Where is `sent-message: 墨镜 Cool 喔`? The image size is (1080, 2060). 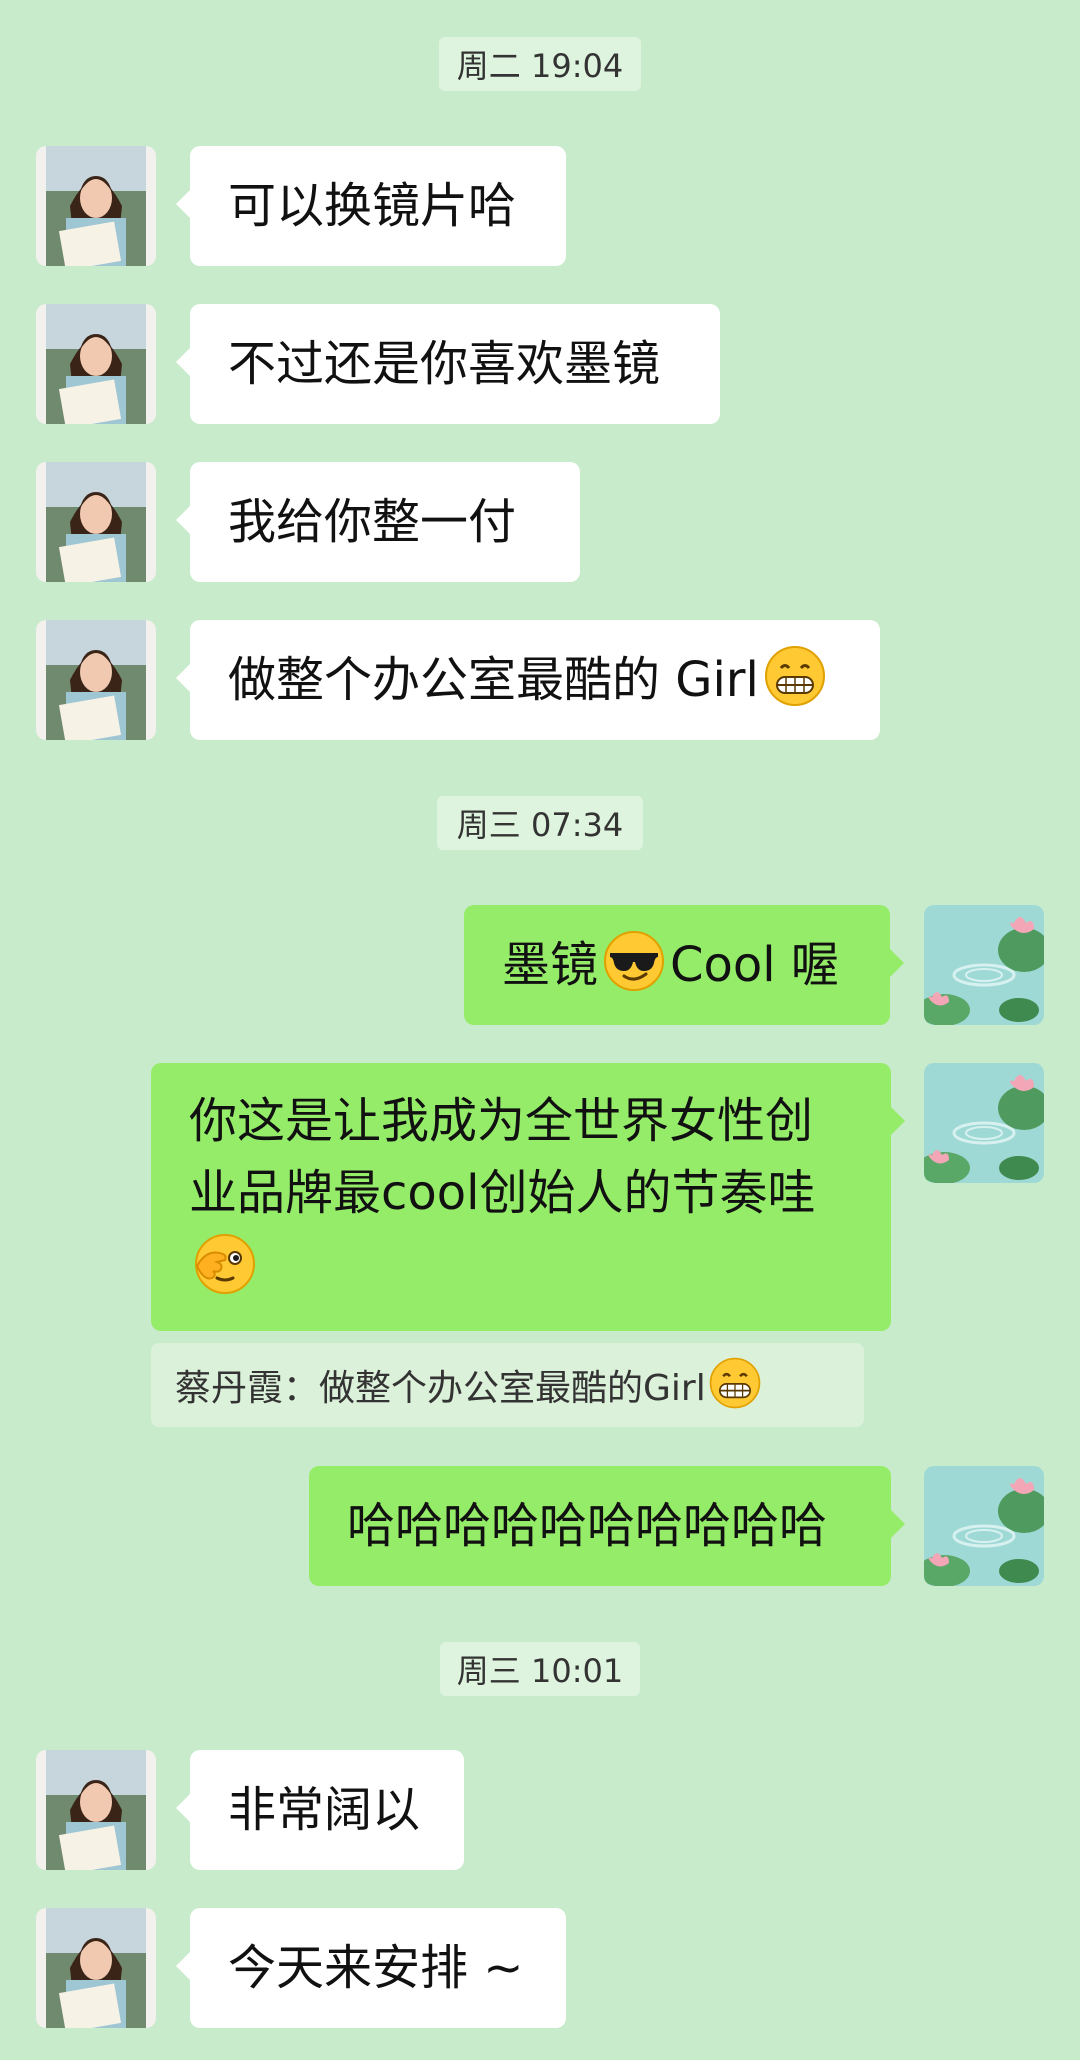 sent-message: 墨镜 Cool 喔 is located at coordinates (684, 965).